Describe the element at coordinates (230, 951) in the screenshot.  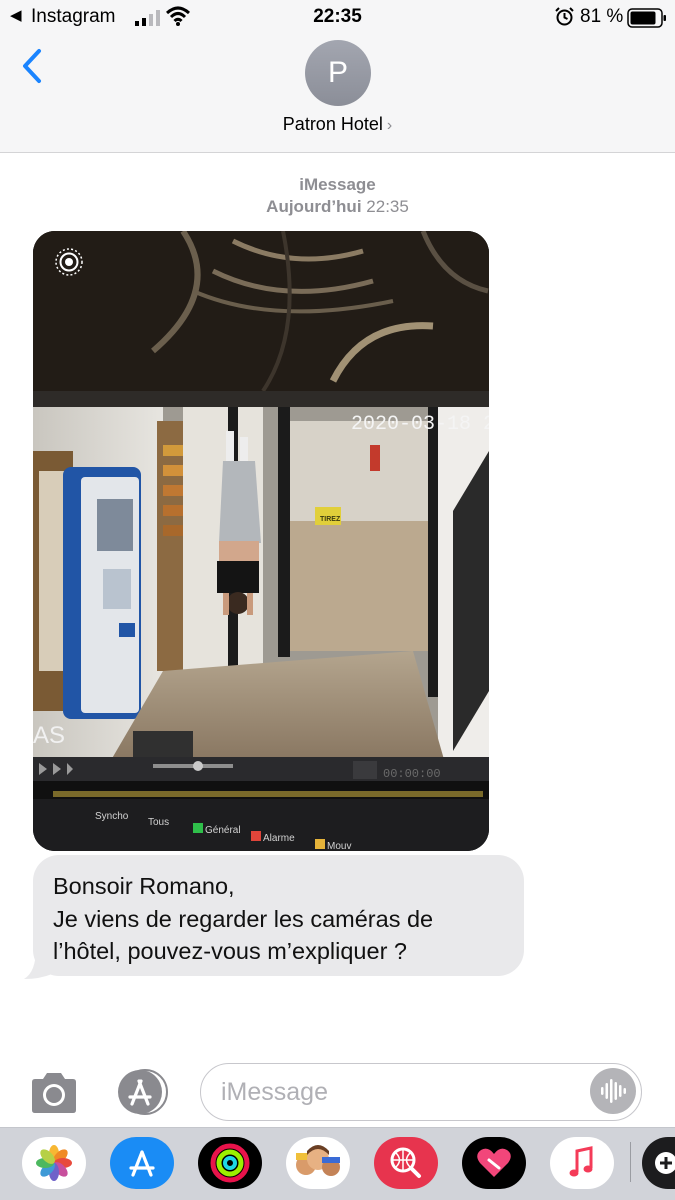
I see `message-line: l’hôtel, pouvez-vous m’expliquer ?` at that location.